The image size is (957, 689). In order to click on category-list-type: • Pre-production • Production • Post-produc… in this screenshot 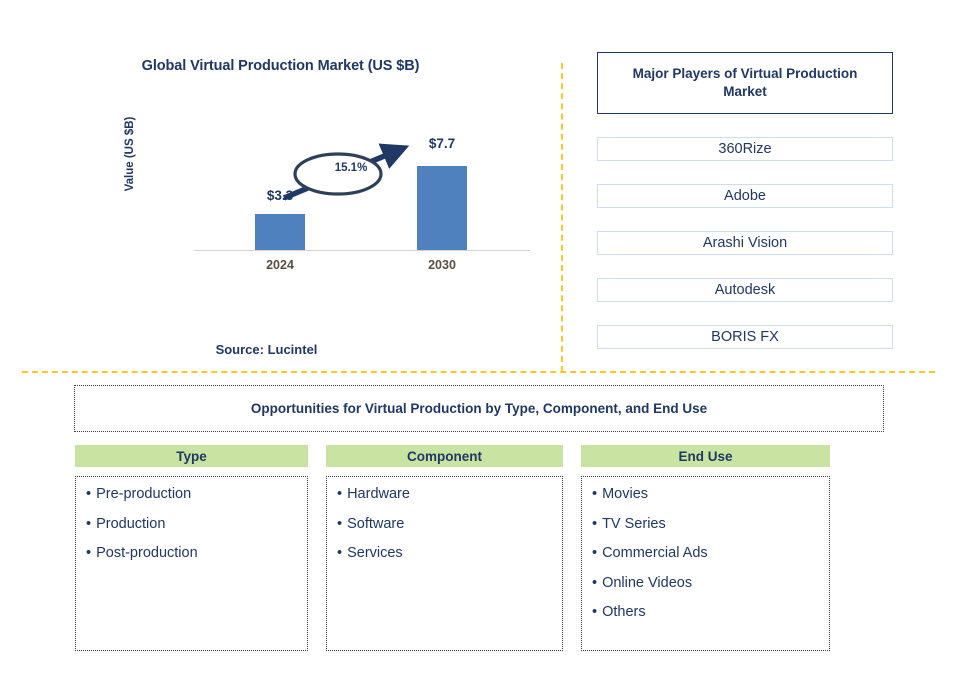, I will do `click(191, 563)`.